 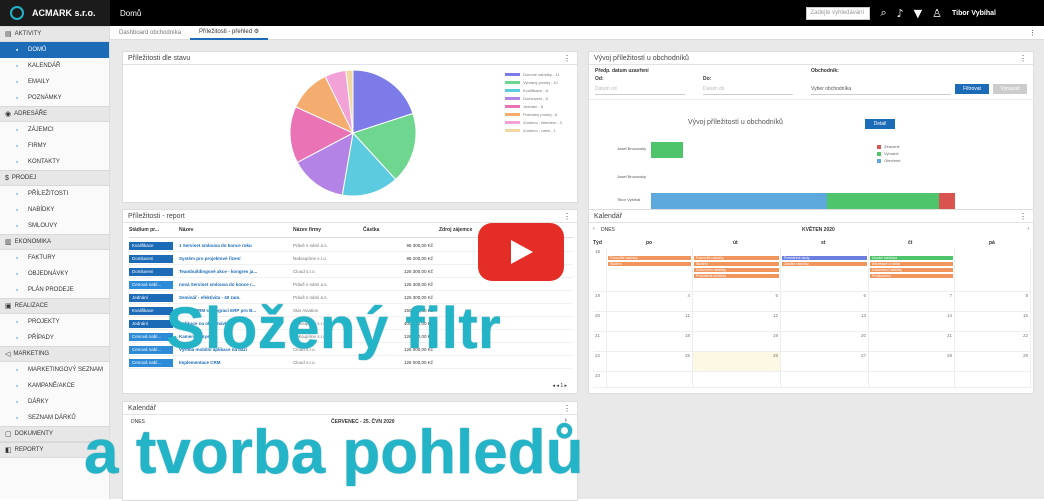 What do you see at coordinates (912, 322) in the screenshot?
I see `calendar-day-cell: 14` at bounding box center [912, 322].